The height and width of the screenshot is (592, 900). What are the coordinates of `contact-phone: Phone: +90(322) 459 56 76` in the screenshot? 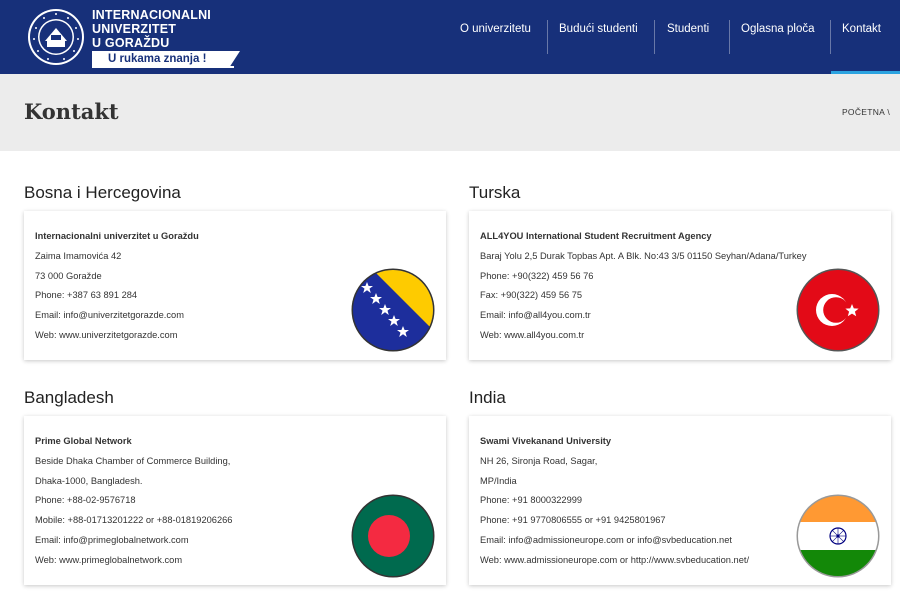 It's located at (537, 275).